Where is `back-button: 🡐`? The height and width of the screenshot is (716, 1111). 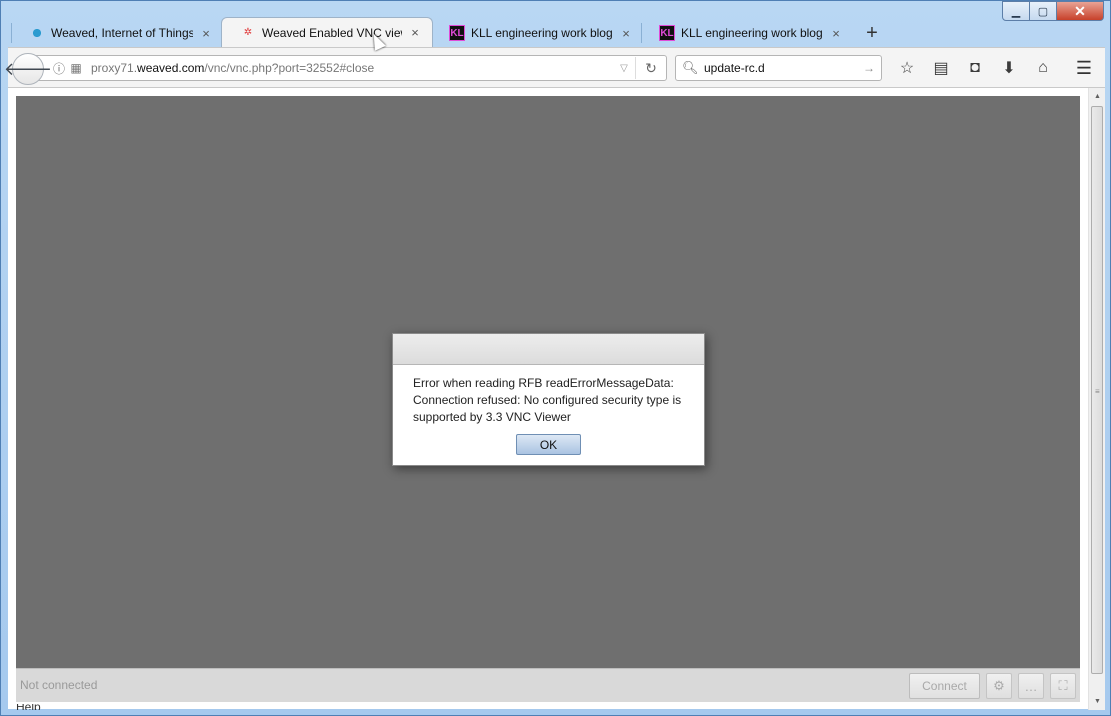 back-button: 🡐 is located at coordinates (28, 69).